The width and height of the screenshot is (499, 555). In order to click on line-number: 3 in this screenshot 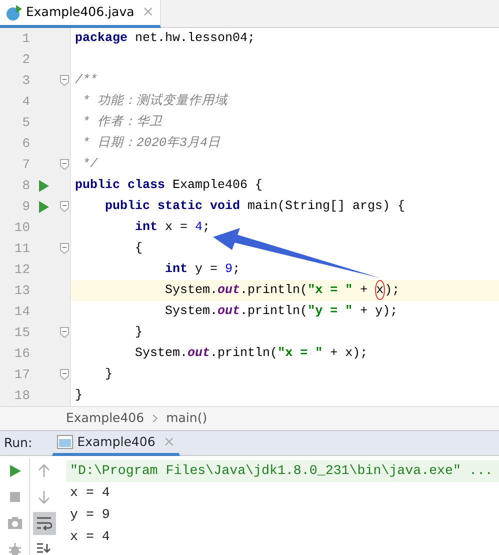, I will do `click(25, 81)`.